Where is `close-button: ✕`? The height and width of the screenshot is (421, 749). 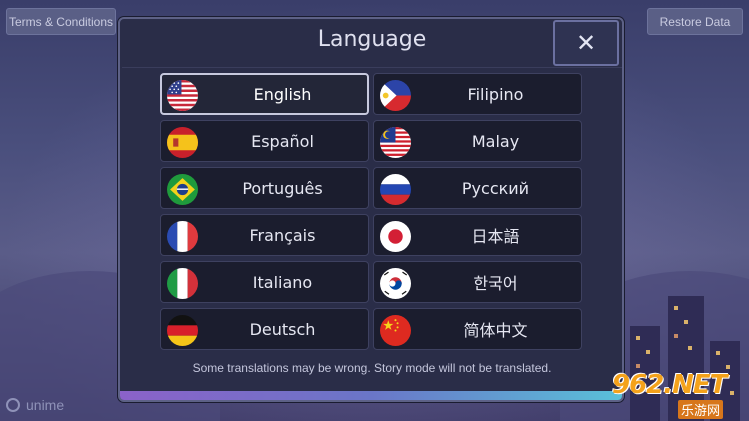 close-button: ✕ is located at coordinates (586, 43).